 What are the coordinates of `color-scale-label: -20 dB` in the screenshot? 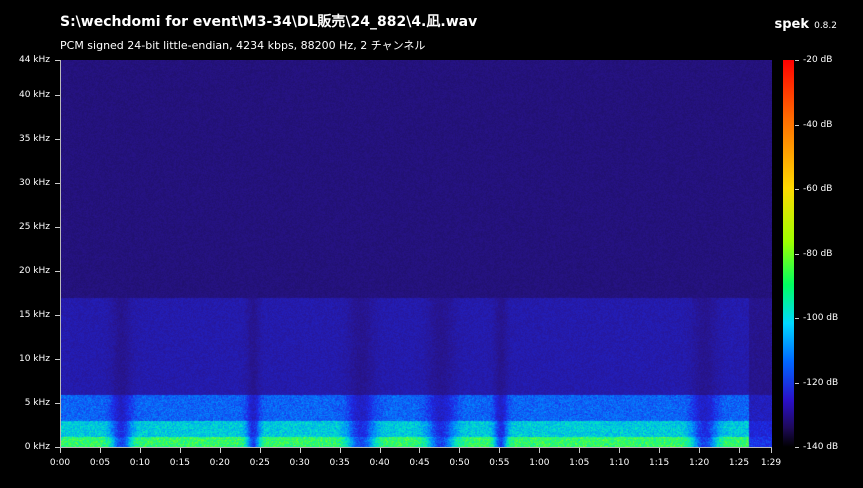 It's located at (818, 60).